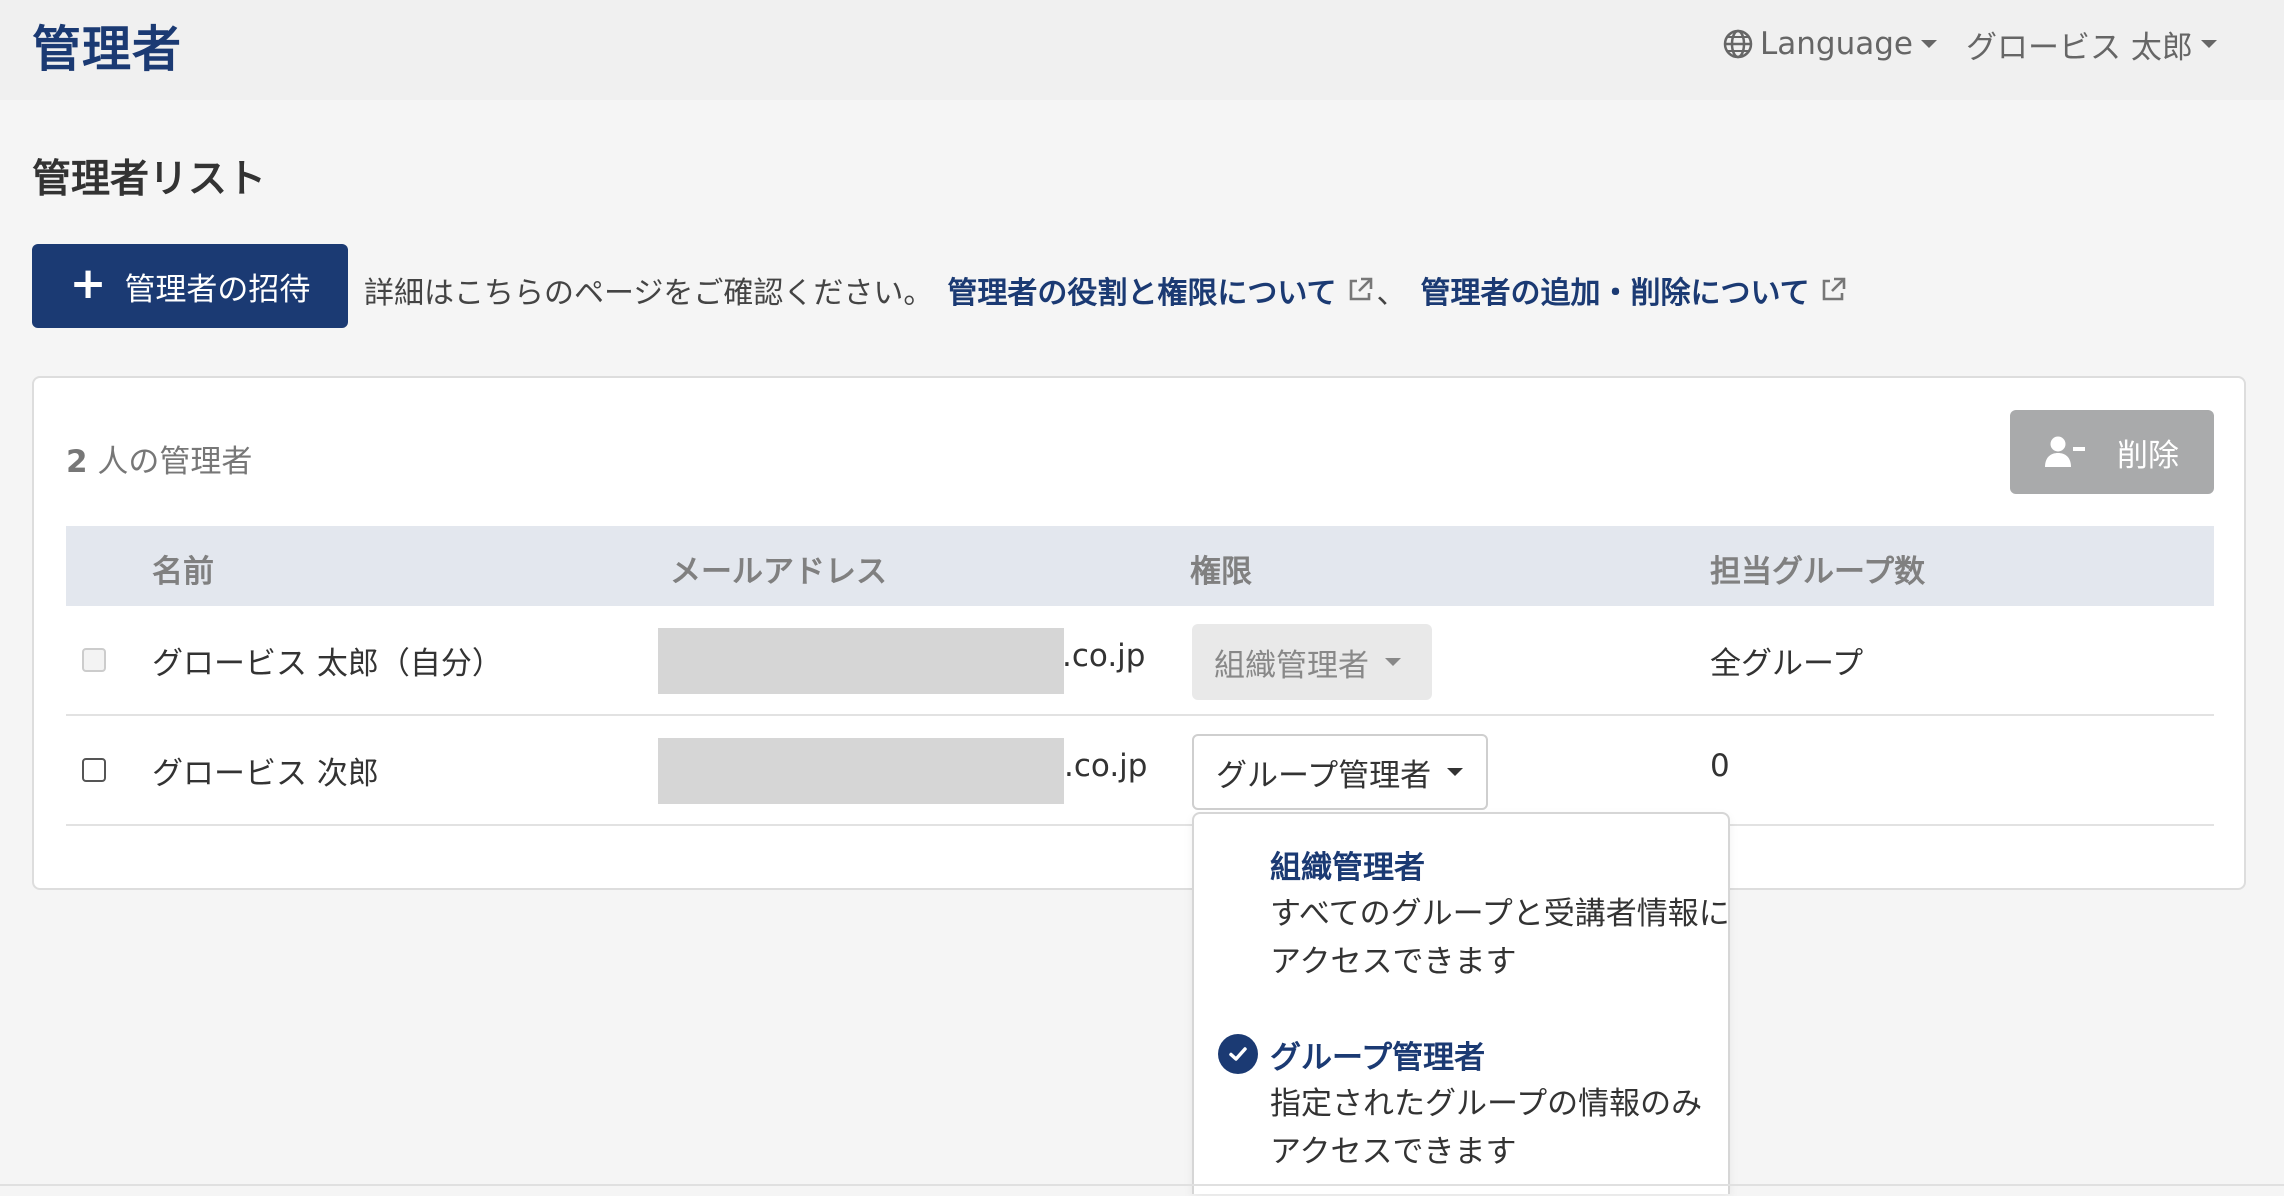  What do you see at coordinates (1142, 50) in the screenshot?
I see `top-bar: 管理者 Language グロービス 太郎` at bounding box center [1142, 50].